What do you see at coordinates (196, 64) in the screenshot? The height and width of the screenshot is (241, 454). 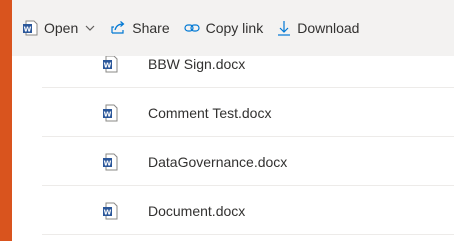 I see `file-name: BBW Sign.docx` at bounding box center [196, 64].